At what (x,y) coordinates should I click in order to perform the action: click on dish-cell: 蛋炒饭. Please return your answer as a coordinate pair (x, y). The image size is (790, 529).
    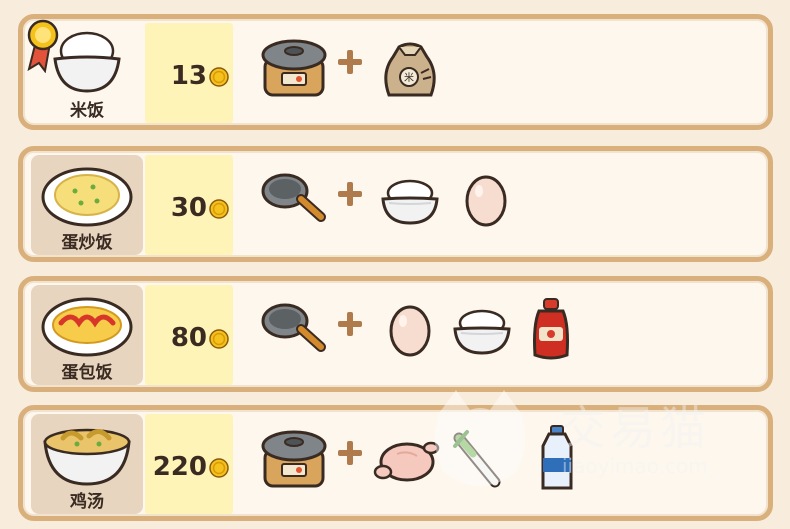
    Looking at the image, I should click on (87, 205).